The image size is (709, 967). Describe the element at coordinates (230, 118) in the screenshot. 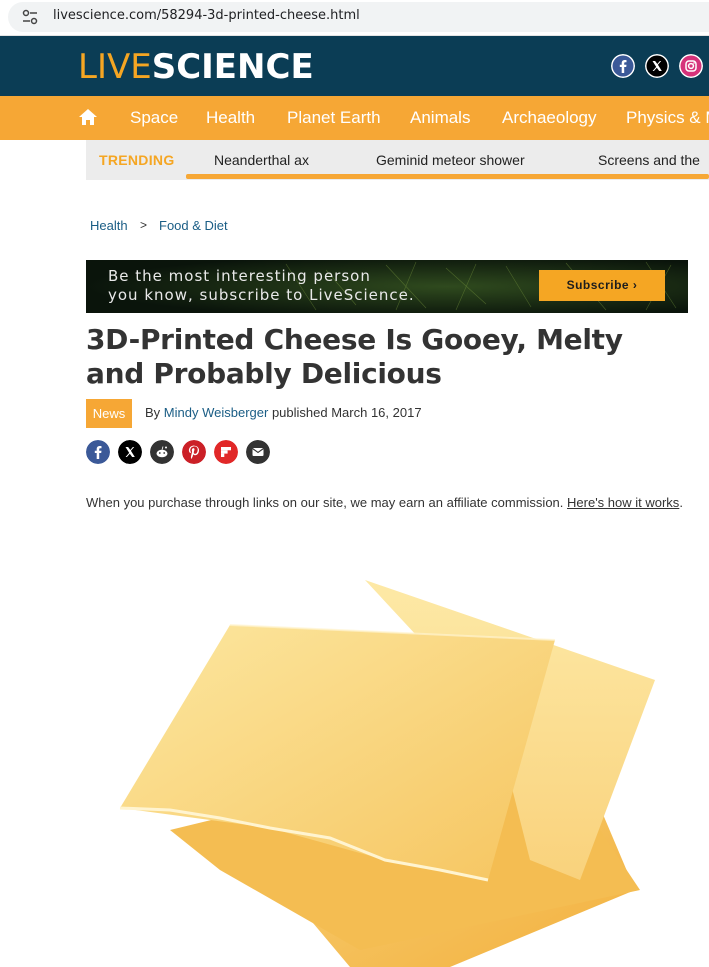

I see `nav-item-health: Health` at that location.